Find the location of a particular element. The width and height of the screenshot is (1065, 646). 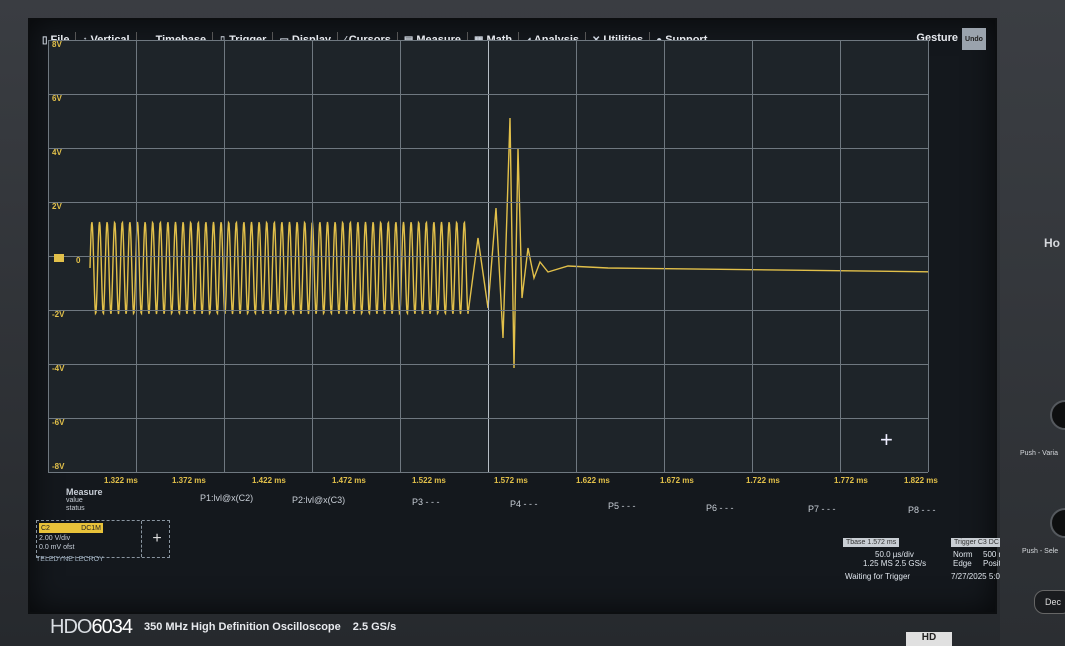

y-tick-label: -8V is located at coordinates (58, 466).